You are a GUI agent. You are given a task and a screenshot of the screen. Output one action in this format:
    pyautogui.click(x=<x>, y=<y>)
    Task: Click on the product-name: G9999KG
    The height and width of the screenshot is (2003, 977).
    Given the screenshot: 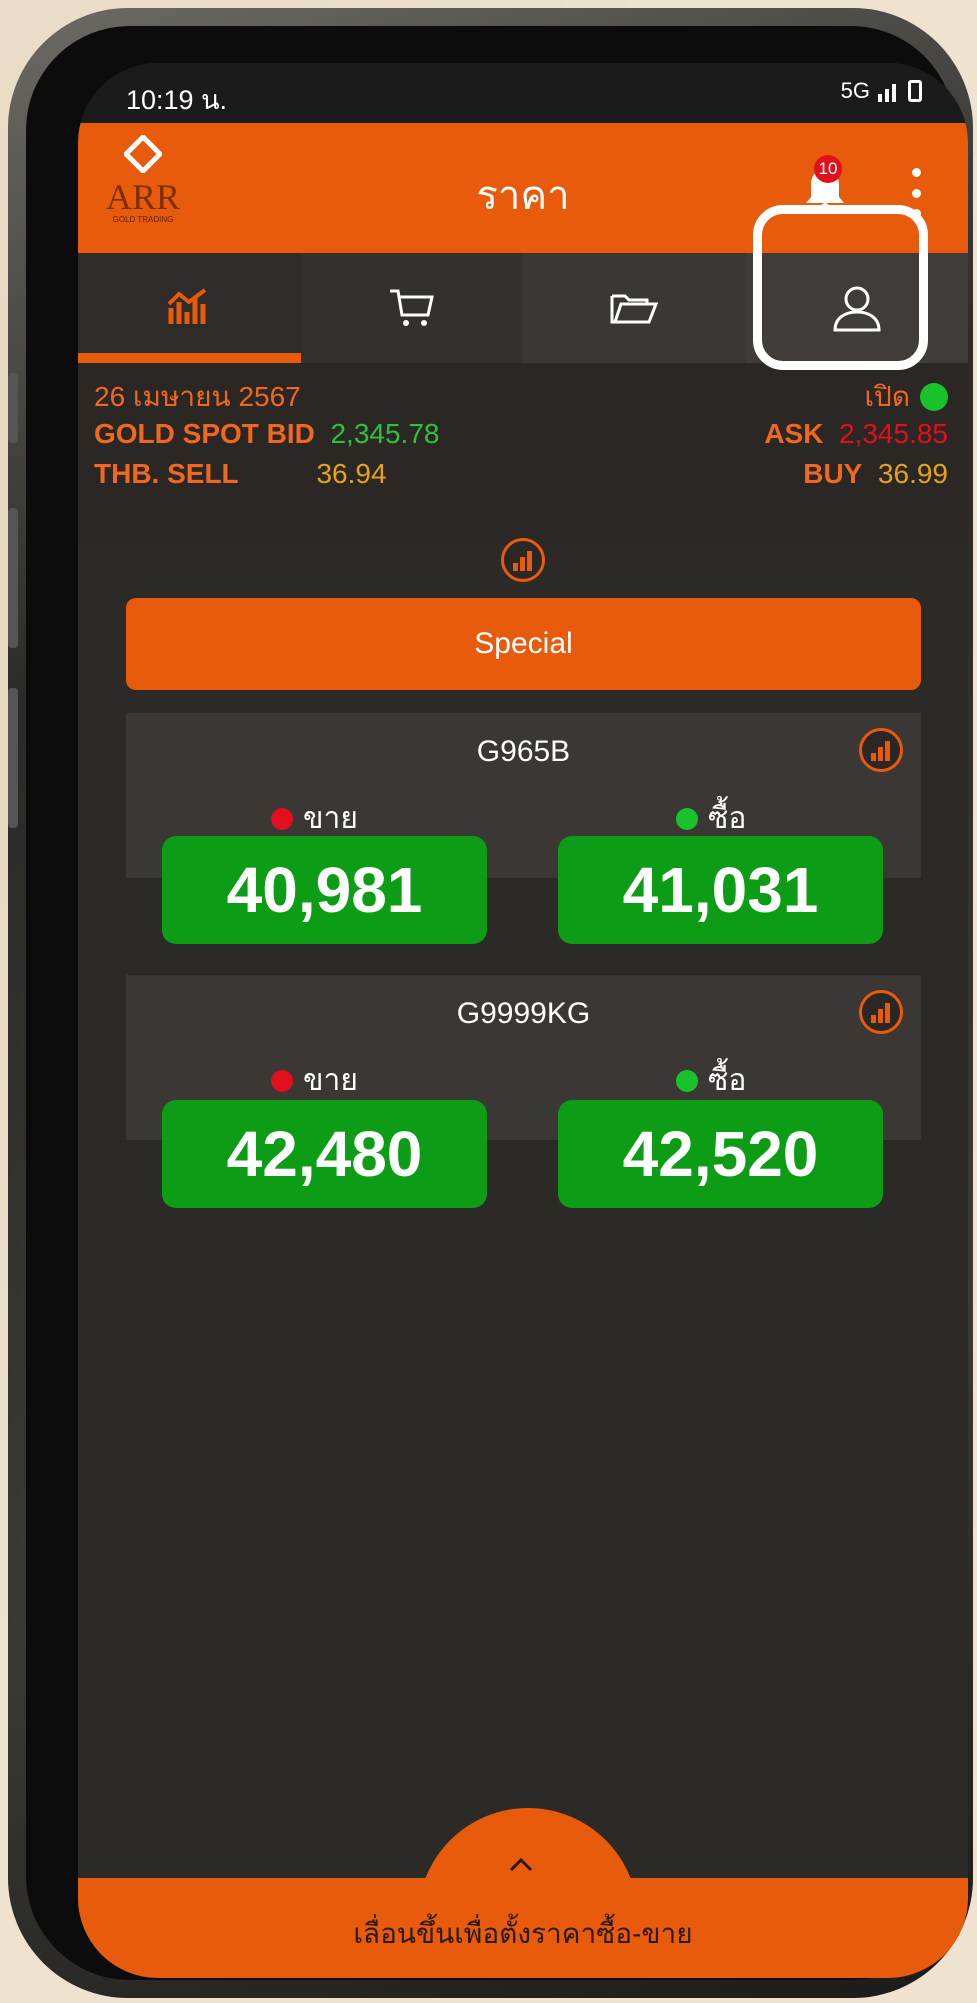 What is the action you would take?
    pyautogui.click(x=523, y=1013)
    